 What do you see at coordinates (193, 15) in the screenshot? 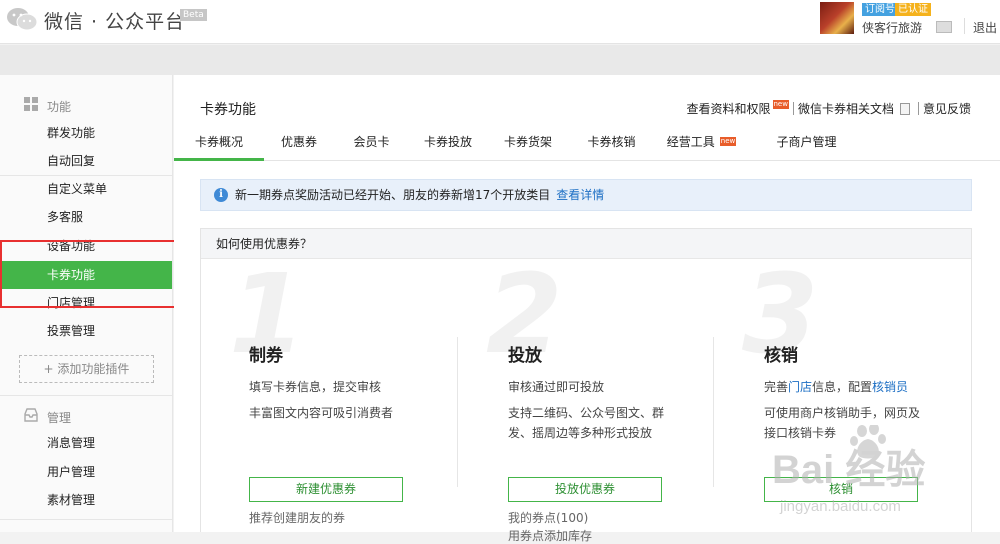
I see `beta-badge: Beta` at bounding box center [193, 15].